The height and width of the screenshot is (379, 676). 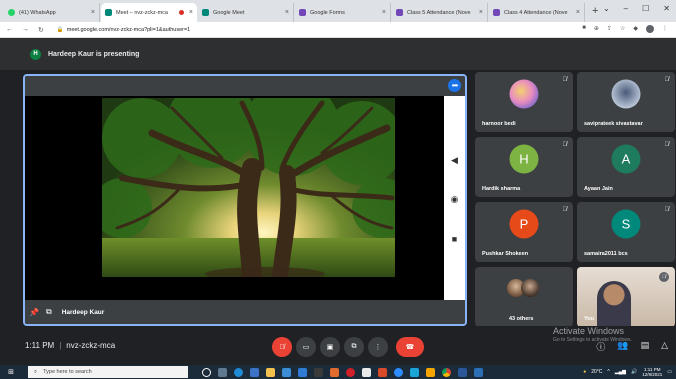 What do you see at coordinates (454, 239) in the screenshot?
I see `stop-square-icon: ■` at bounding box center [454, 239].